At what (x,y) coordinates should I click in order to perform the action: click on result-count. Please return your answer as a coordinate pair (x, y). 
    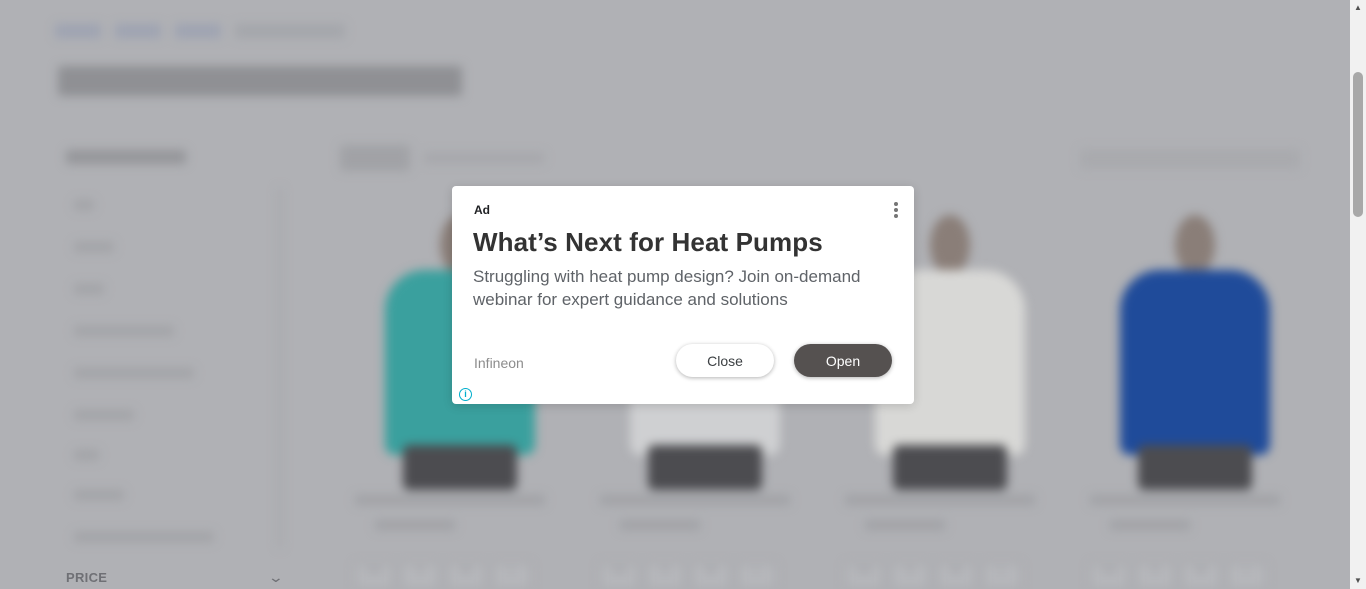
    Looking at the image, I should click on (484, 158).